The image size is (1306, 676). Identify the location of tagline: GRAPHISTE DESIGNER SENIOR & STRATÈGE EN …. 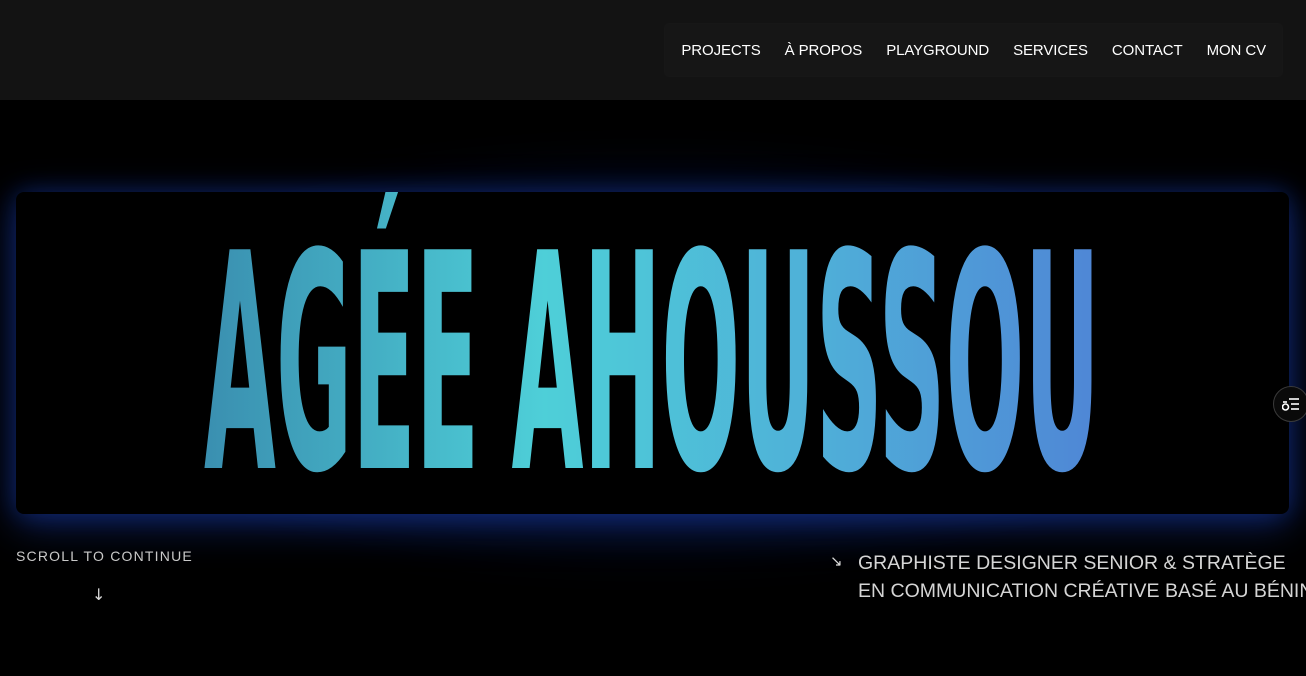
(1082, 577).